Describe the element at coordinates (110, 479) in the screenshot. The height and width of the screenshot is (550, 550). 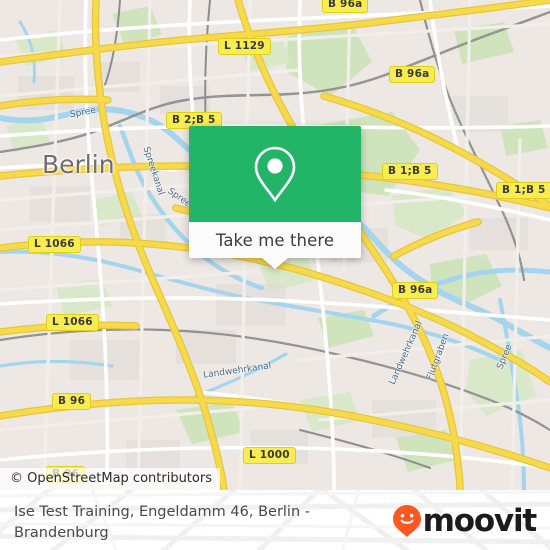
I see `map-attribution: © OpenStreetMap contributors` at that location.